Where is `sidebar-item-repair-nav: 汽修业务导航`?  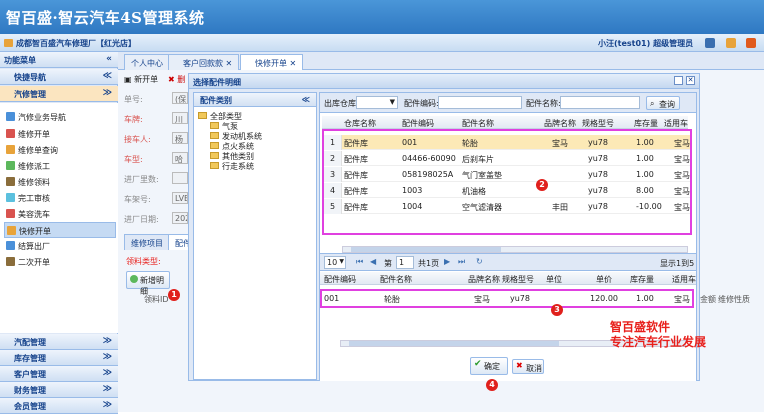
sidebar-item-repair-nav: 汽修业务导航 is located at coordinates (60, 117).